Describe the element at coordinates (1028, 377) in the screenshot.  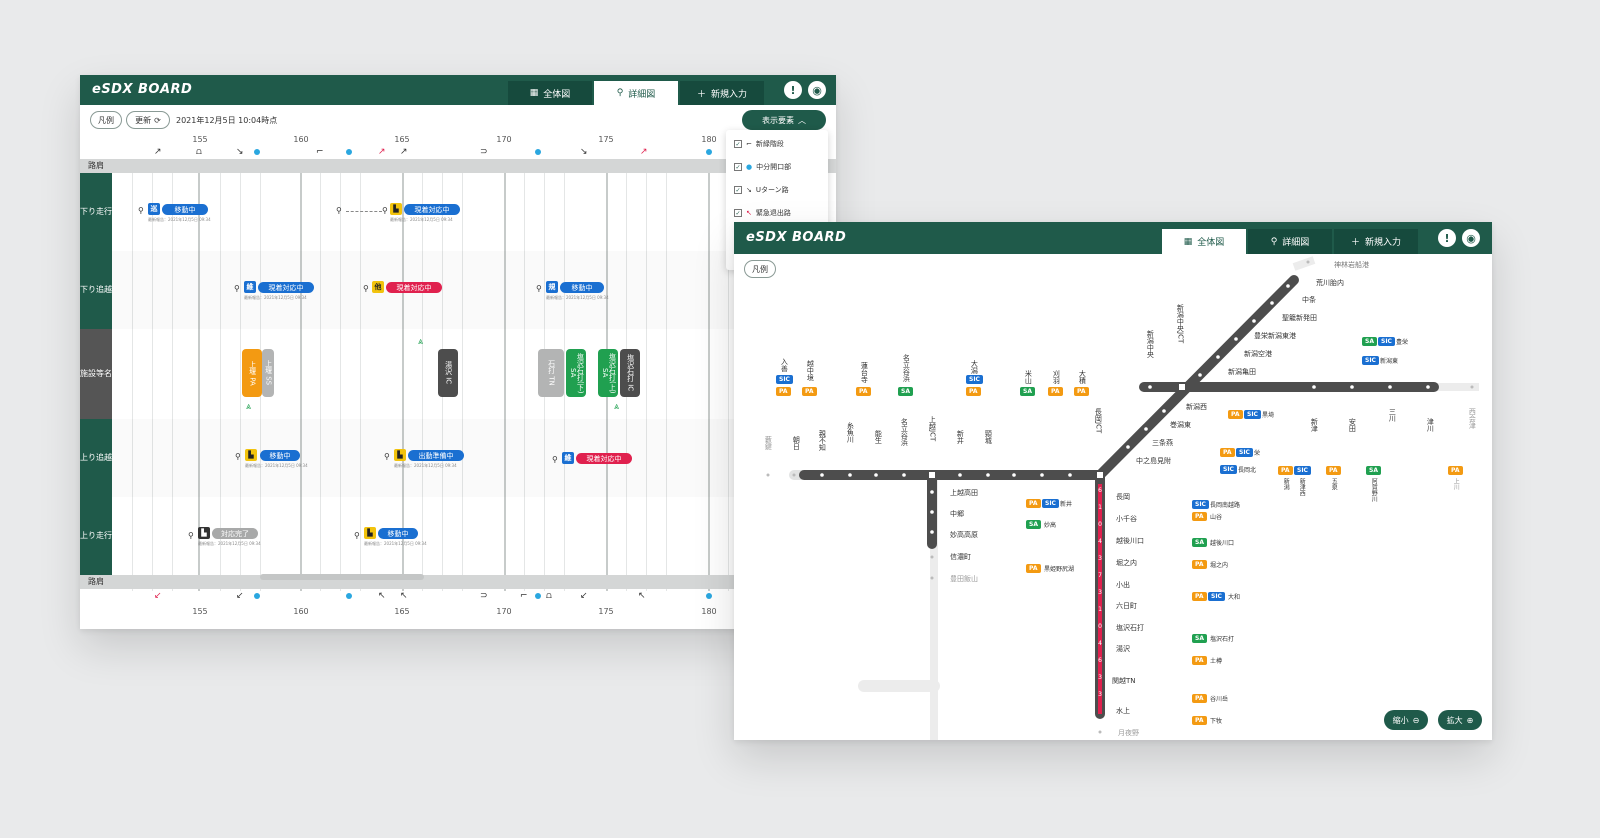
I see `station-label: 米山` at that location.